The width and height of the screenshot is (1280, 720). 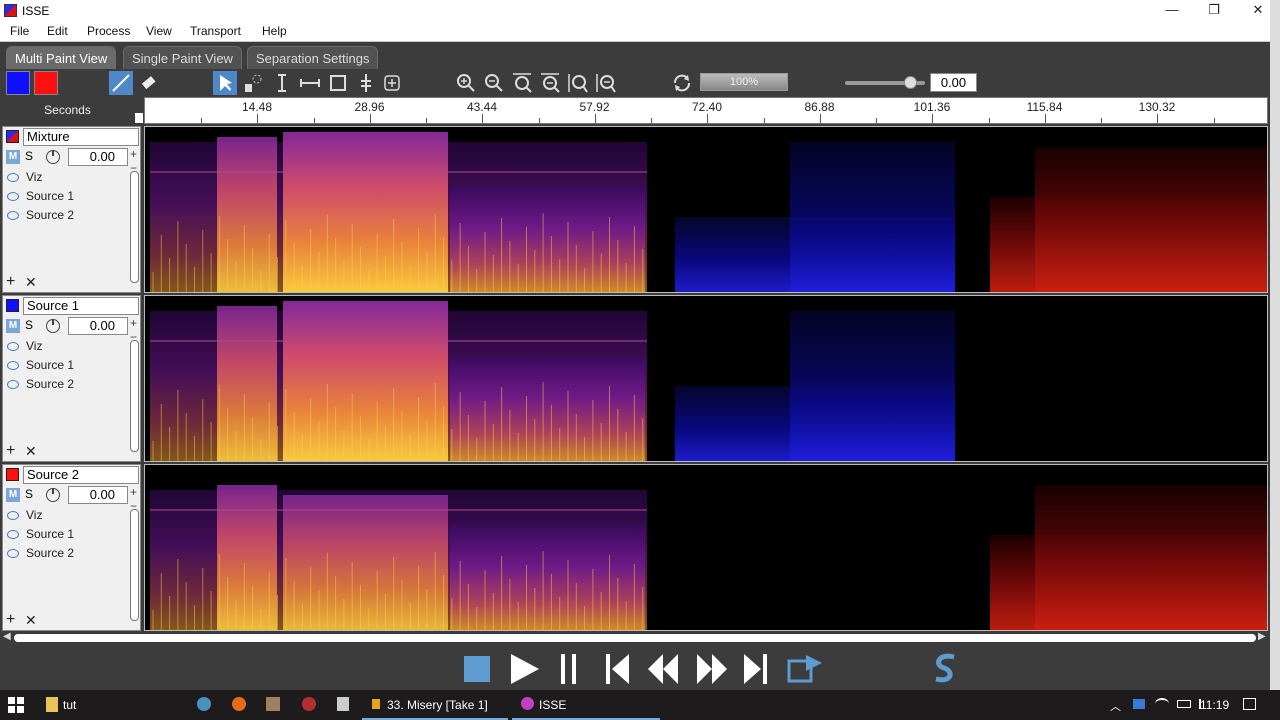 What do you see at coordinates (1249, 704) in the screenshot?
I see `notification-icon` at bounding box center [1249, 704].